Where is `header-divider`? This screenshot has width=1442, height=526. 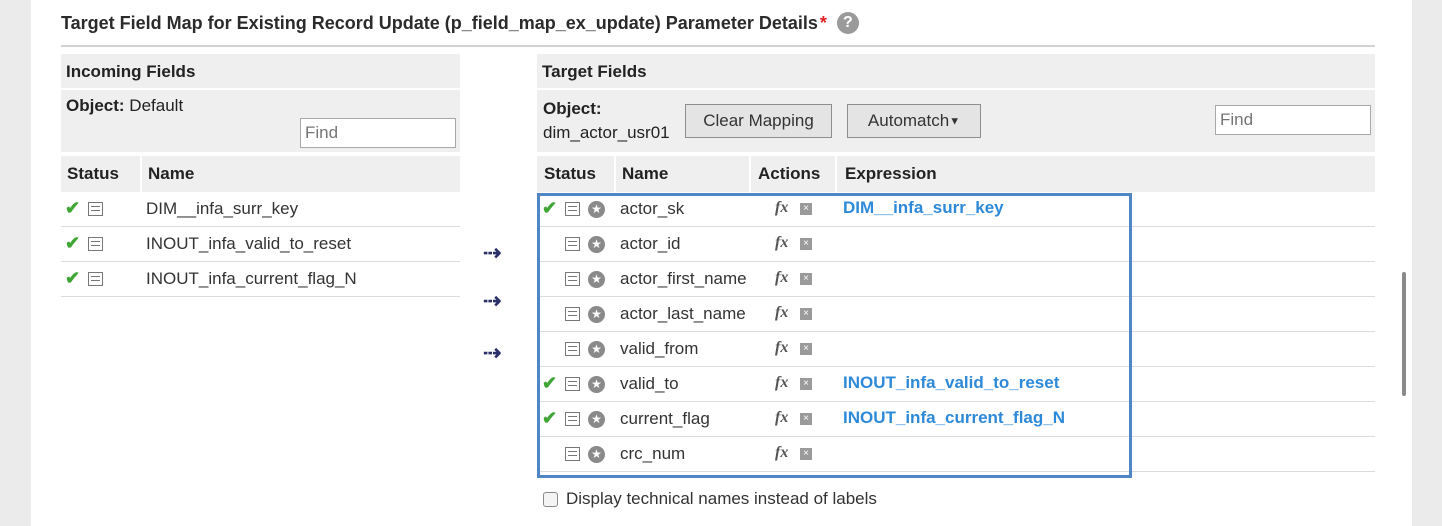 header-divider is located at coordinates (718, 46).